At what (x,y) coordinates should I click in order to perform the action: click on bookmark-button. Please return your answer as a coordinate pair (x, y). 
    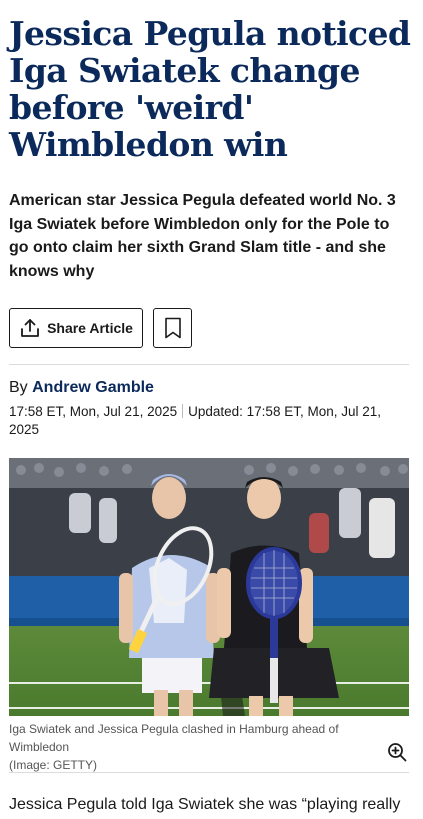
    Looking at the image, I should click on (172, 328).